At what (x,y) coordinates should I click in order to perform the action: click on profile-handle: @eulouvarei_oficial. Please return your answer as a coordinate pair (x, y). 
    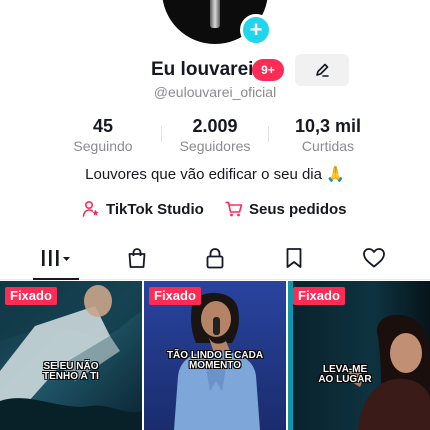
    Looking at the image, I should click on (215, 92).